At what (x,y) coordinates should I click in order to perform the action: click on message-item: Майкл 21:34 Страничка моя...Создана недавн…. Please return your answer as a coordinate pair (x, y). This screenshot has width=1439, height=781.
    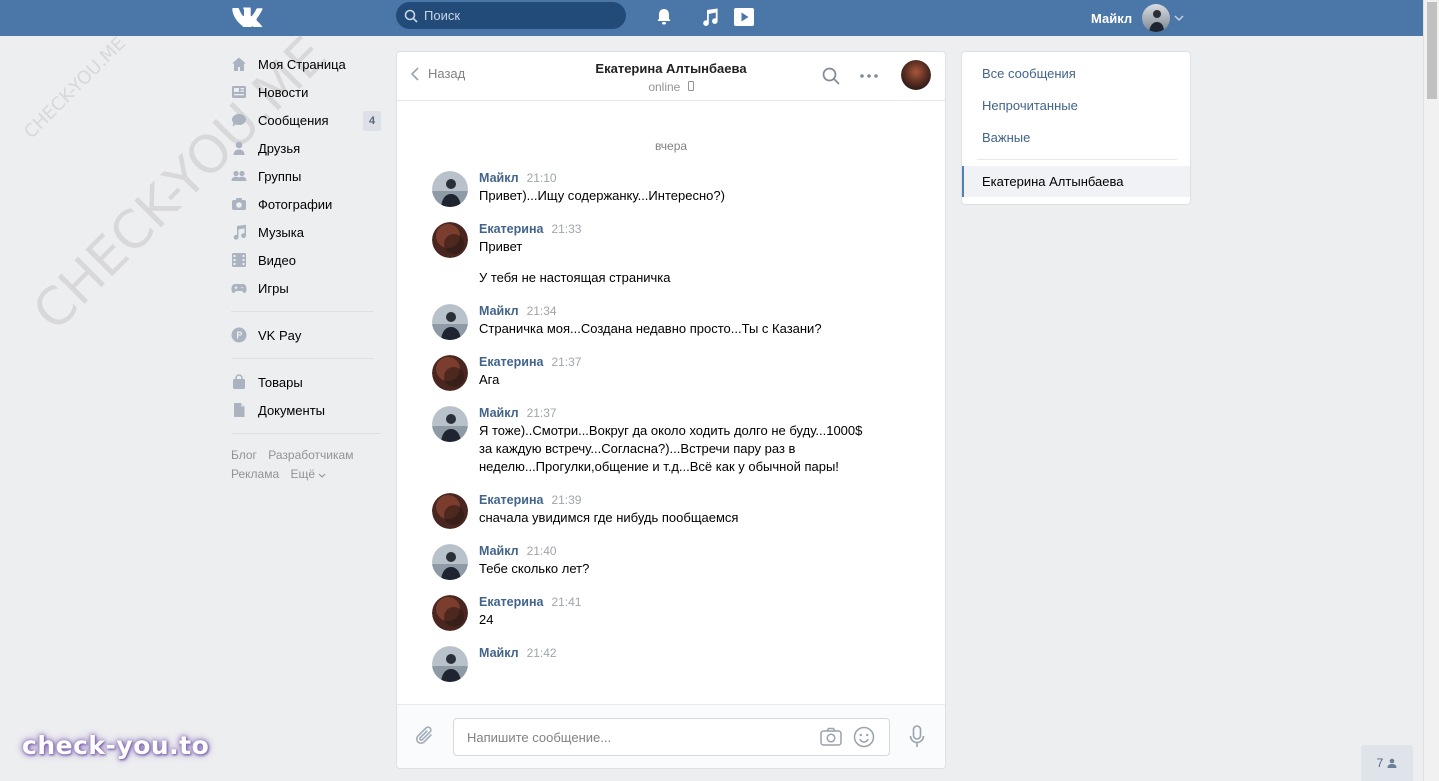
    Looking at the image, I should click on (671, 322).